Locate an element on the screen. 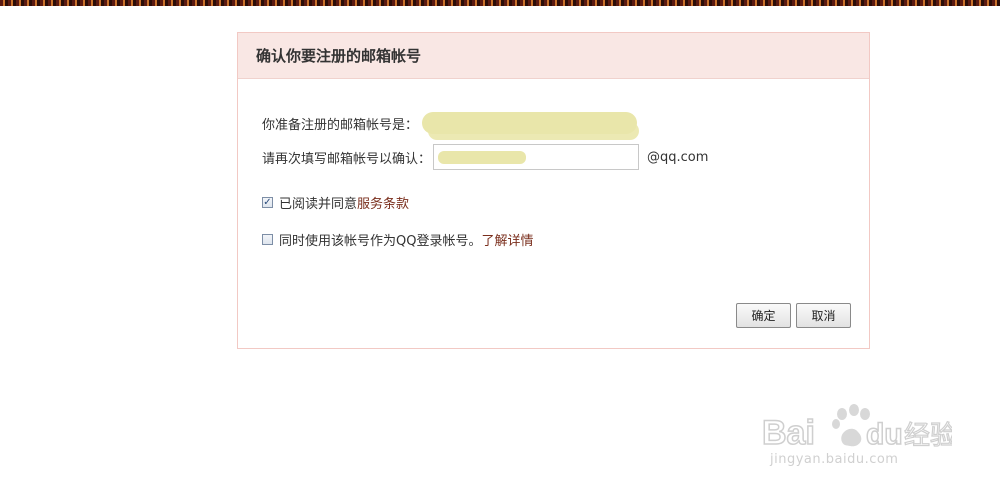 This screenshot has height=500, width=1000. svg-text: Bai is located at coordinates (788, 432).